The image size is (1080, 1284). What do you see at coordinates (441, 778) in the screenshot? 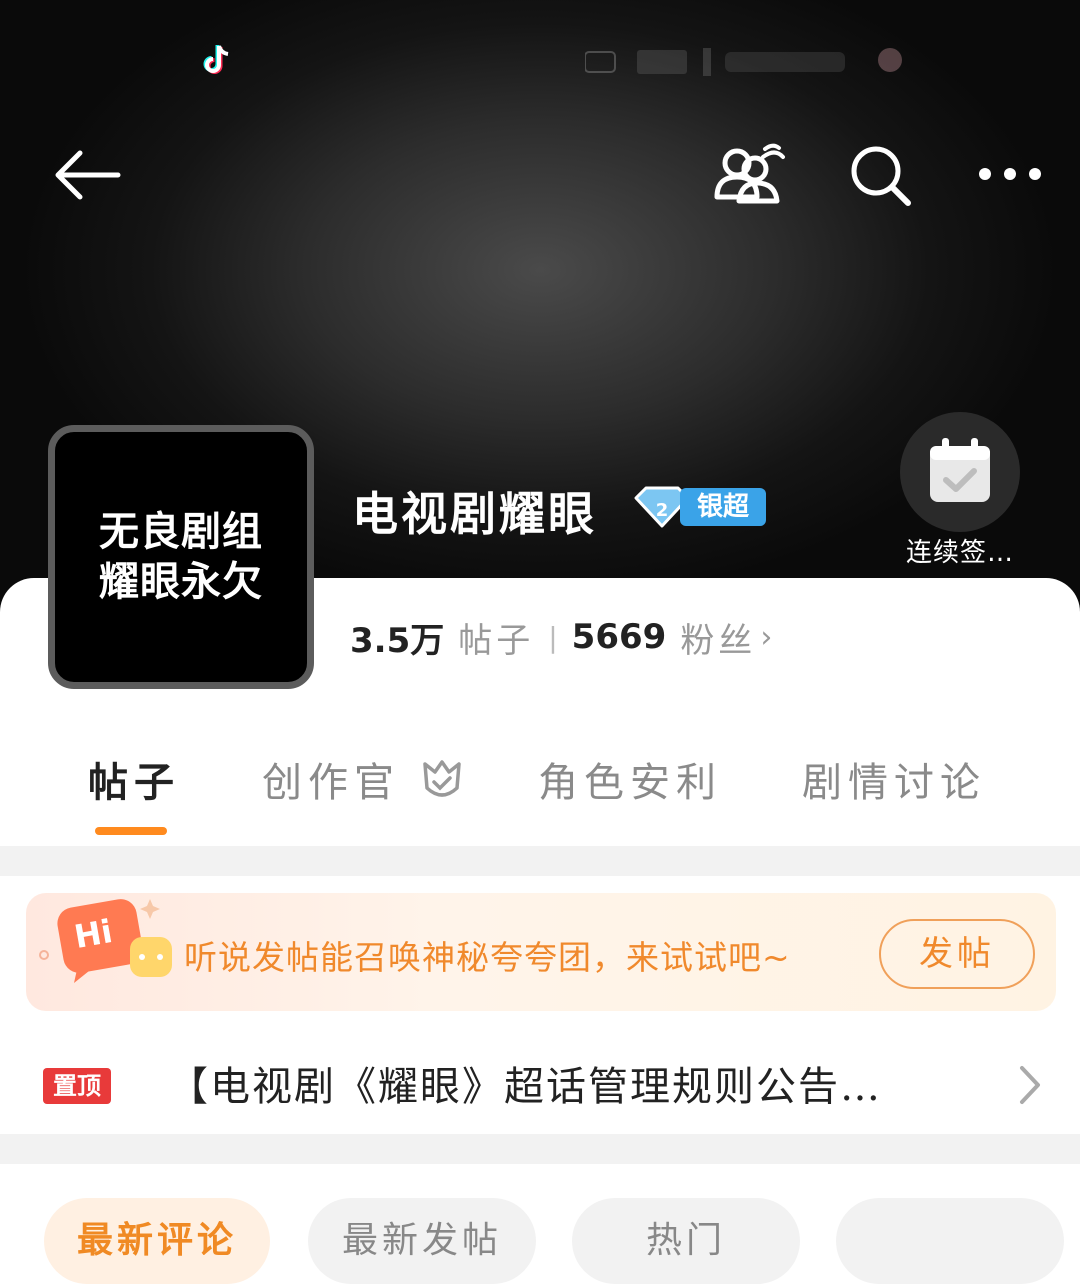
I see `creator-badge-icon` at bounding box center [441, 778].